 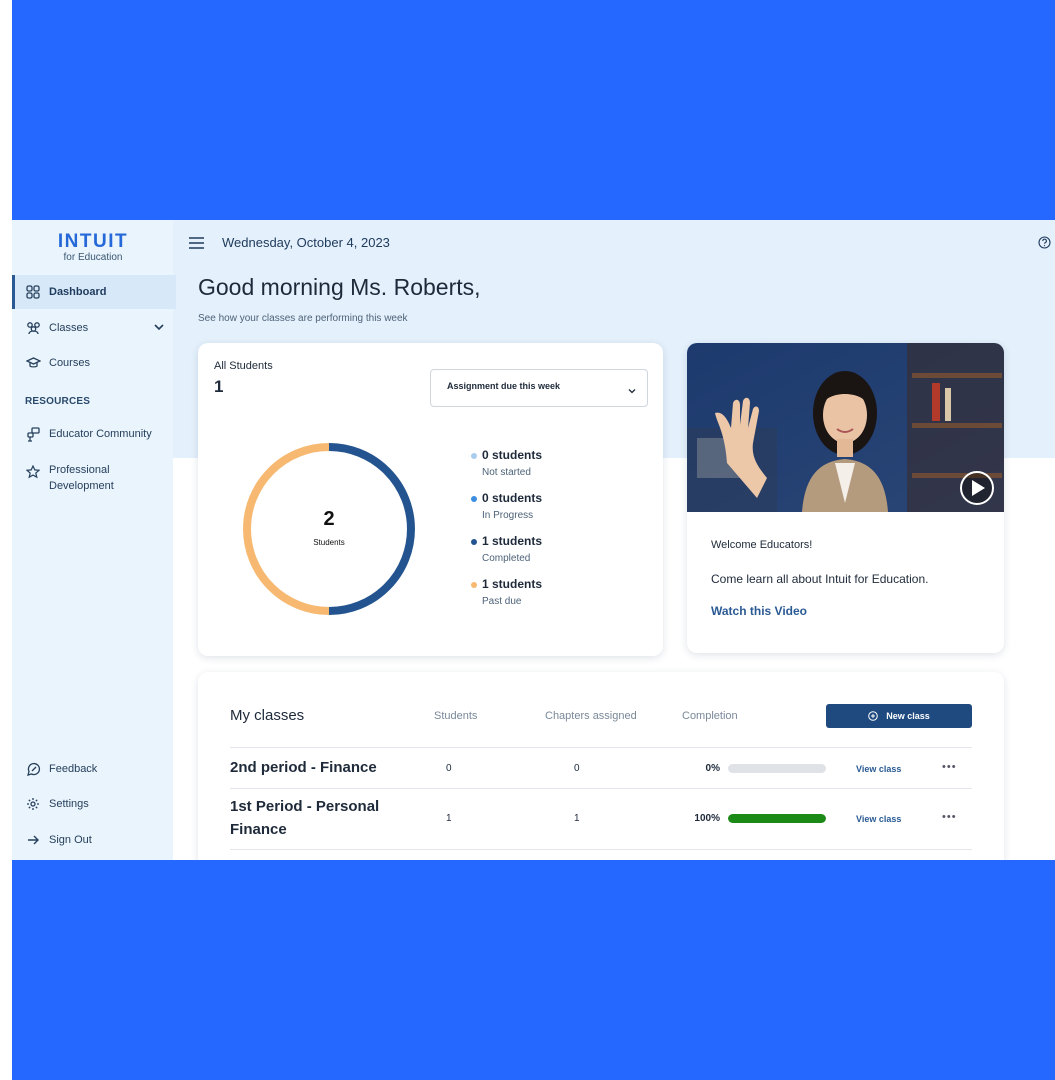 I want to click on class-chapters: 1, so click(x=577, y=818).